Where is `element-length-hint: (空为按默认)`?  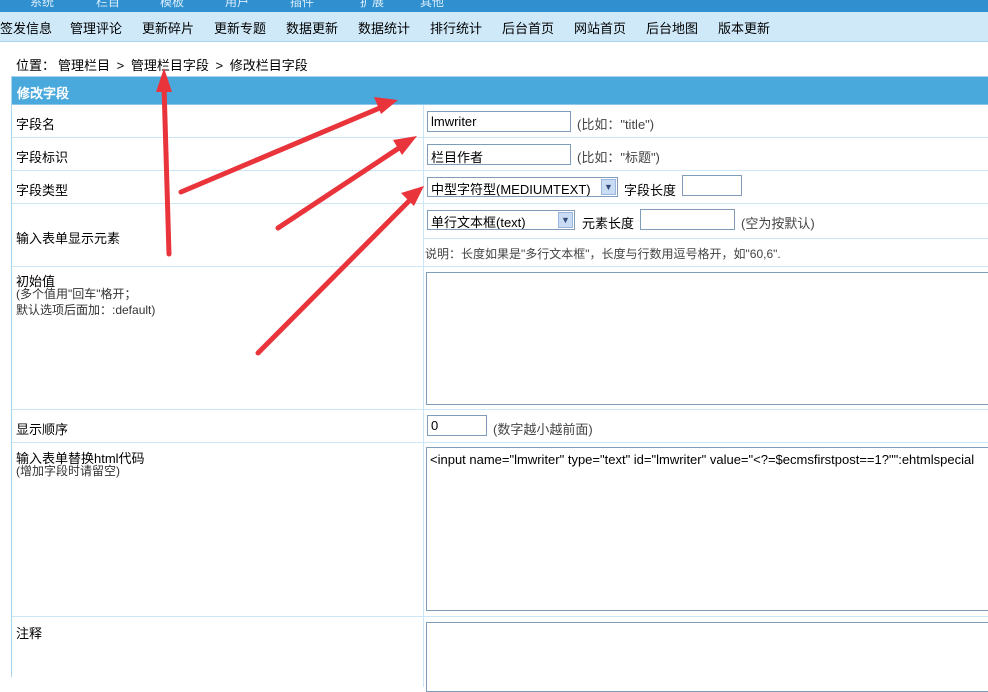 element-length-hint: (空为按默认) is located at coordinates (778, 223).